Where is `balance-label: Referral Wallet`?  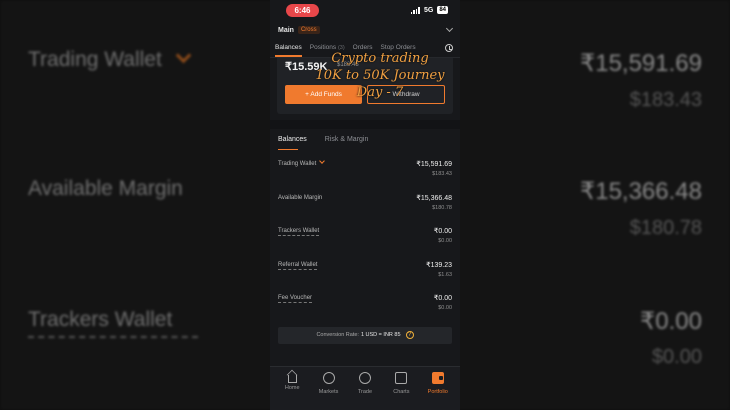
balance-label: Referral Wallet is located at coordinates (298, 266).